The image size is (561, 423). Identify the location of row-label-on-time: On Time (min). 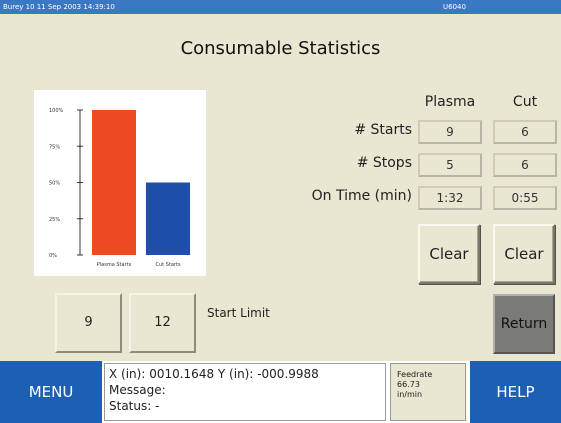
(361, 196).